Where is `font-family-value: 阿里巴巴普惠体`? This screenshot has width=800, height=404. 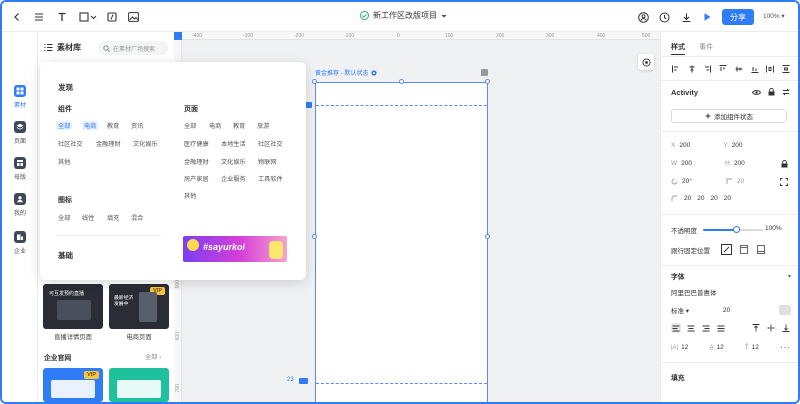 font-family-value: 阿里巴巴普惠体 is located at coordinates (694, 292).